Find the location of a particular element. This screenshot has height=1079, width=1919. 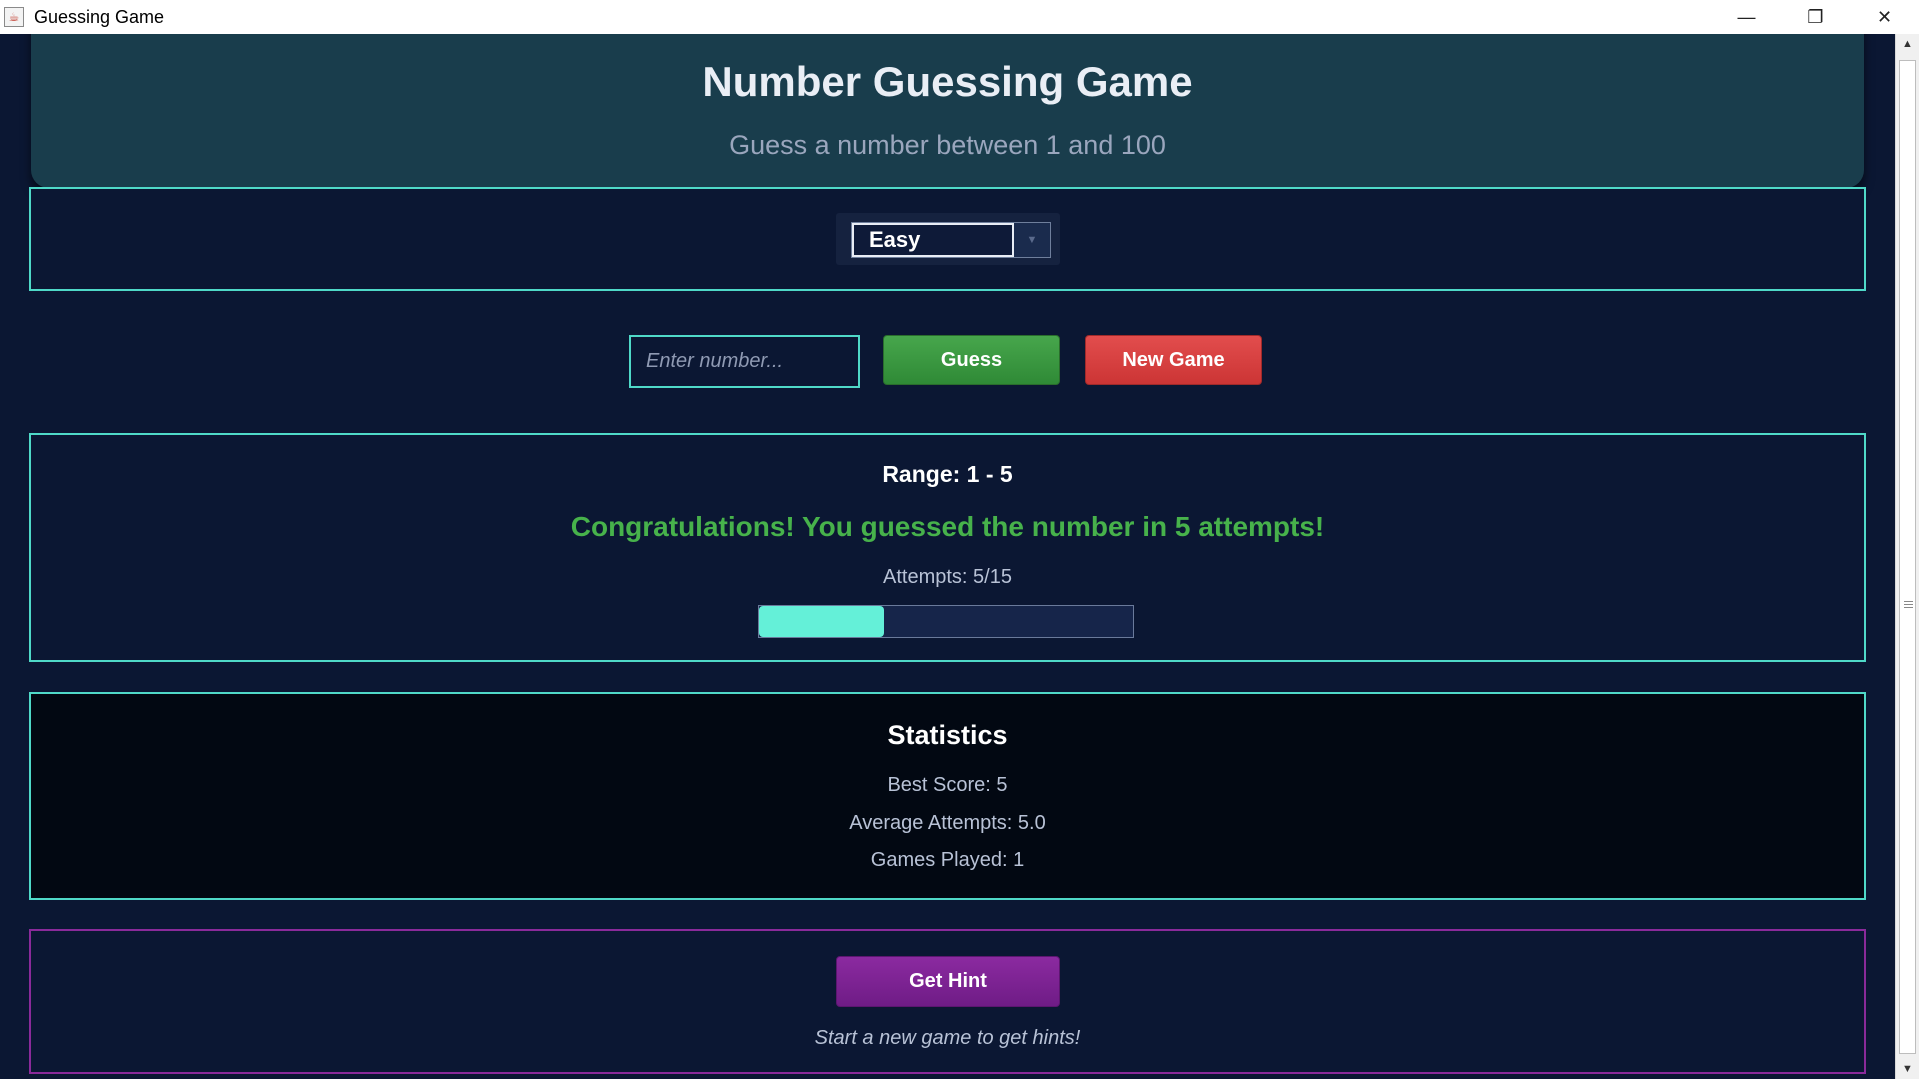

difficulty-select-wrapper: Easy ▼ is located at coordinates (948, 239).